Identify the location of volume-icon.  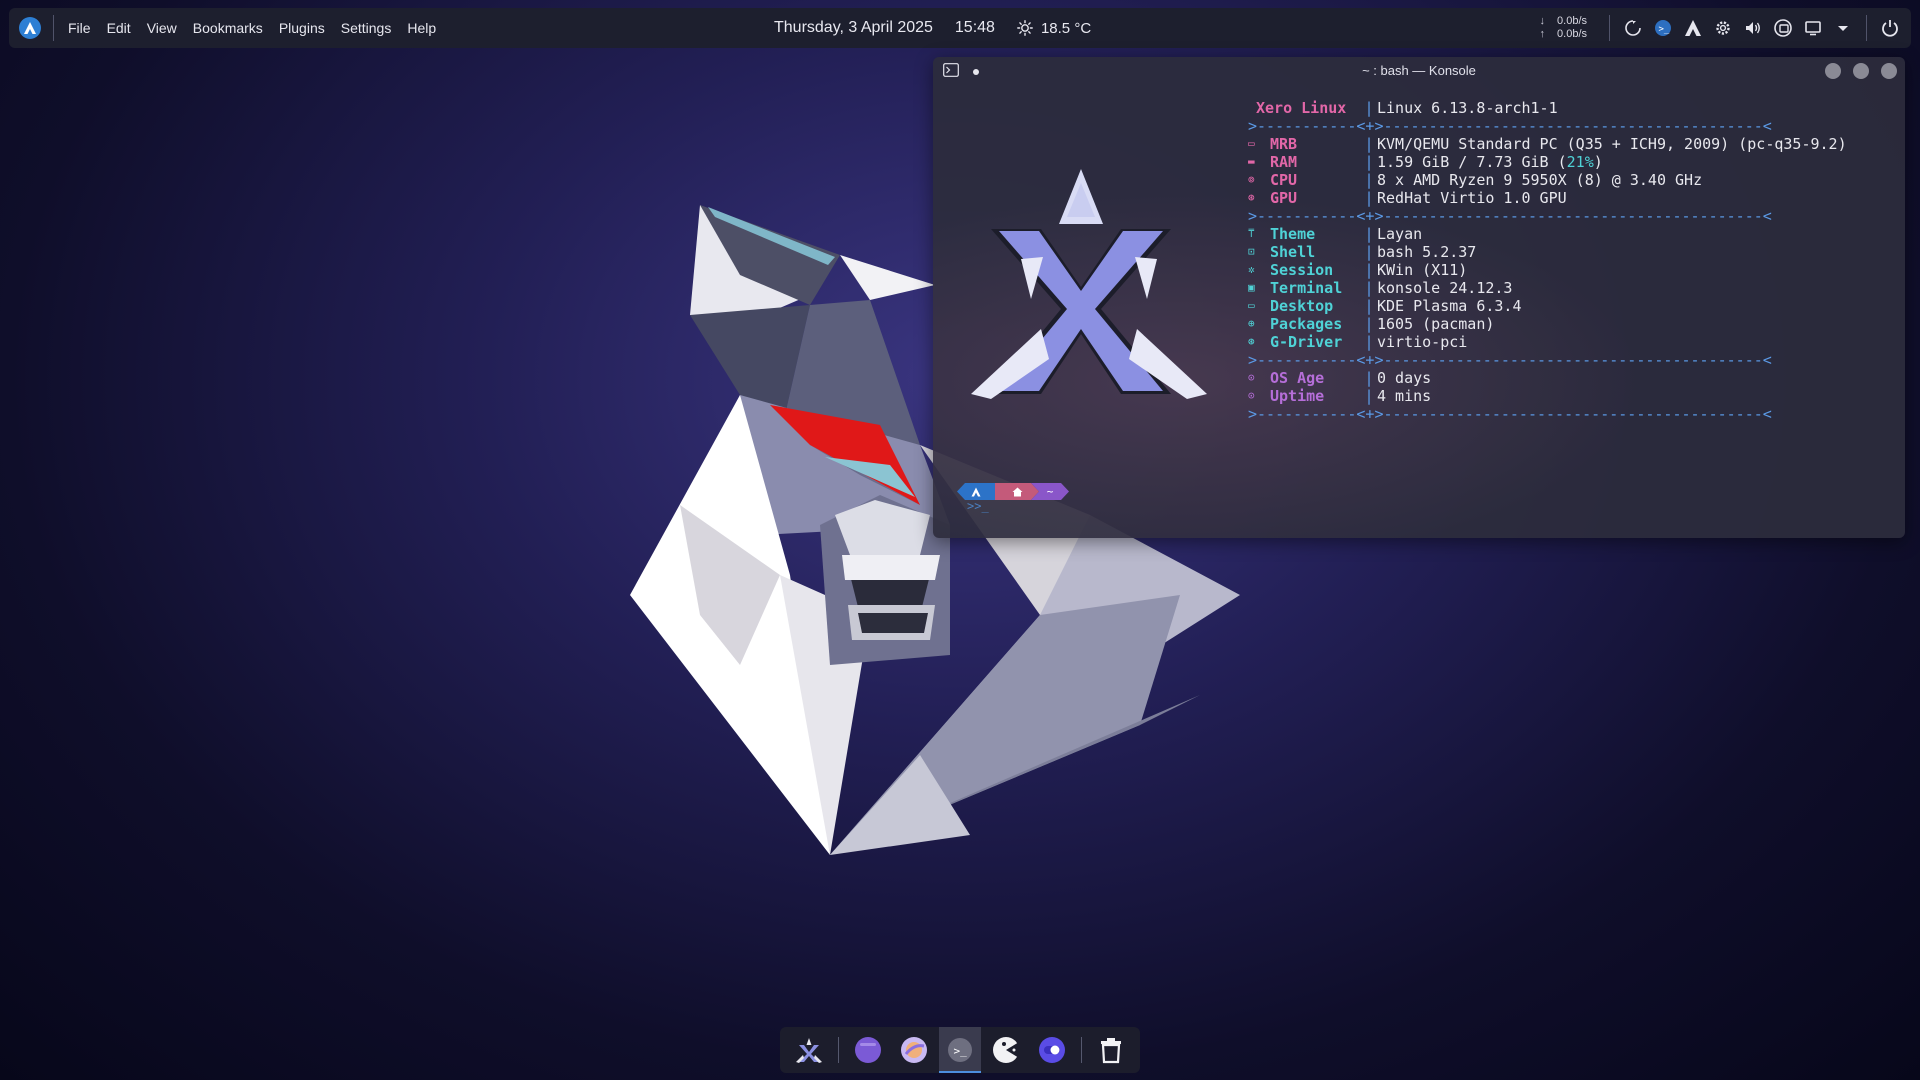
(1753, 28).